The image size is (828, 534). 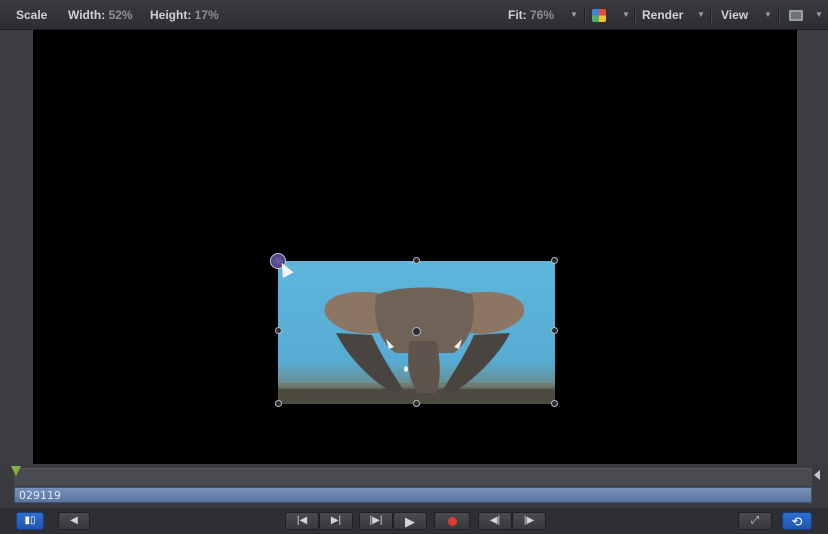 I want to click on timeline-clip-bar: 029119, so click(x=413, y=495).